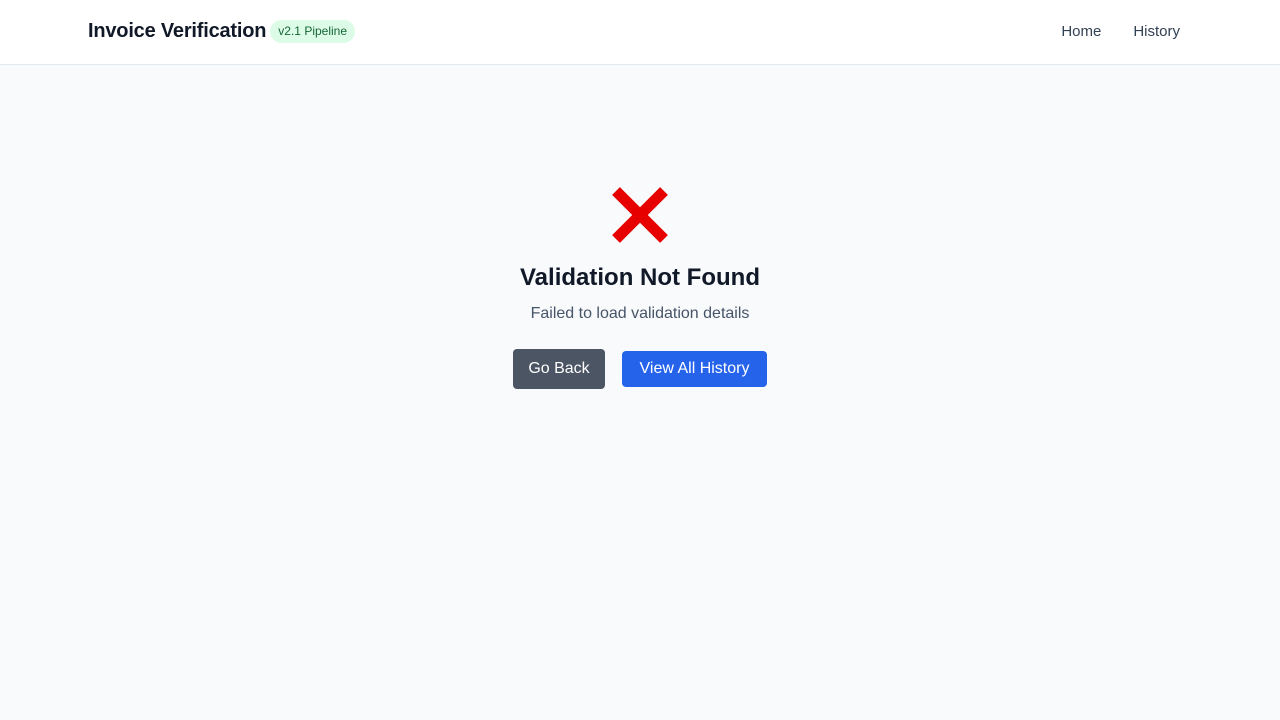 The width and height of the screenshot is (1280, 720). Describe the element at coordinates (177, 31) in the screenshot. I see `app-title: Invoice Verification` at that location.